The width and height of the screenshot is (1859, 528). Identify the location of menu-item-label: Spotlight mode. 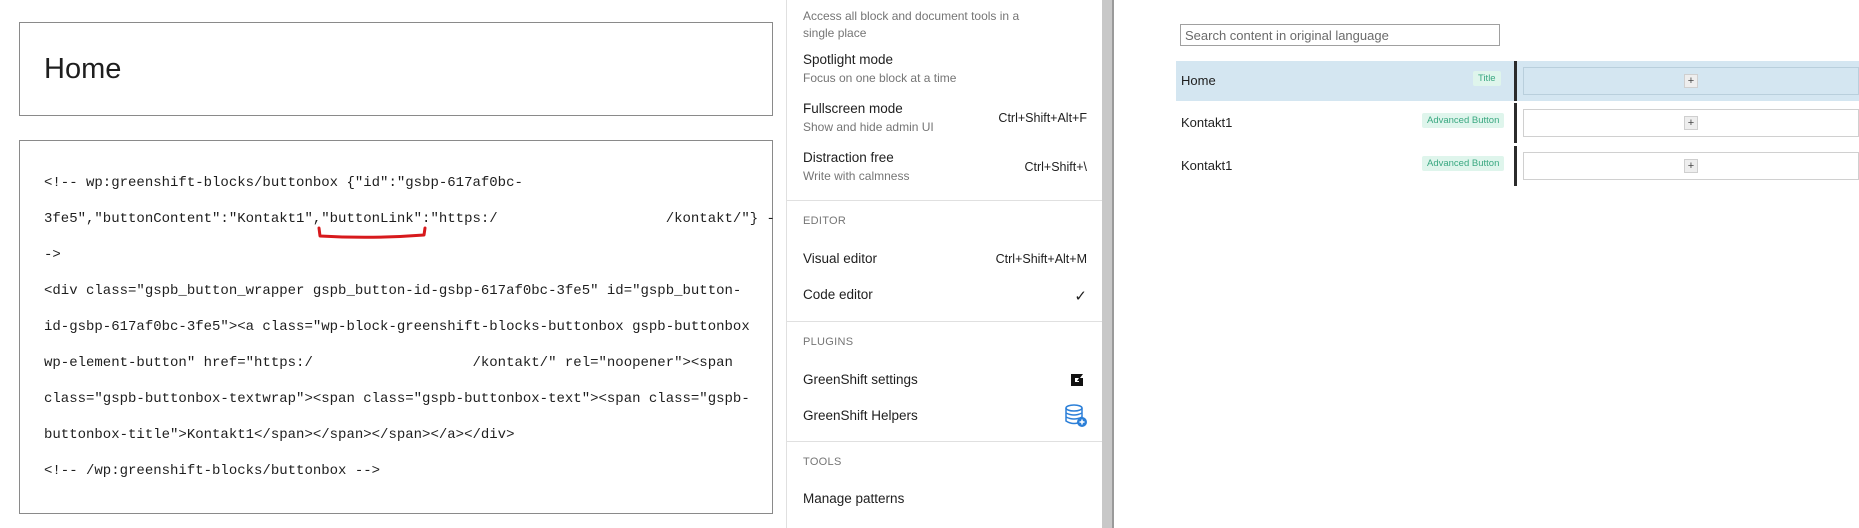
(848, 59).